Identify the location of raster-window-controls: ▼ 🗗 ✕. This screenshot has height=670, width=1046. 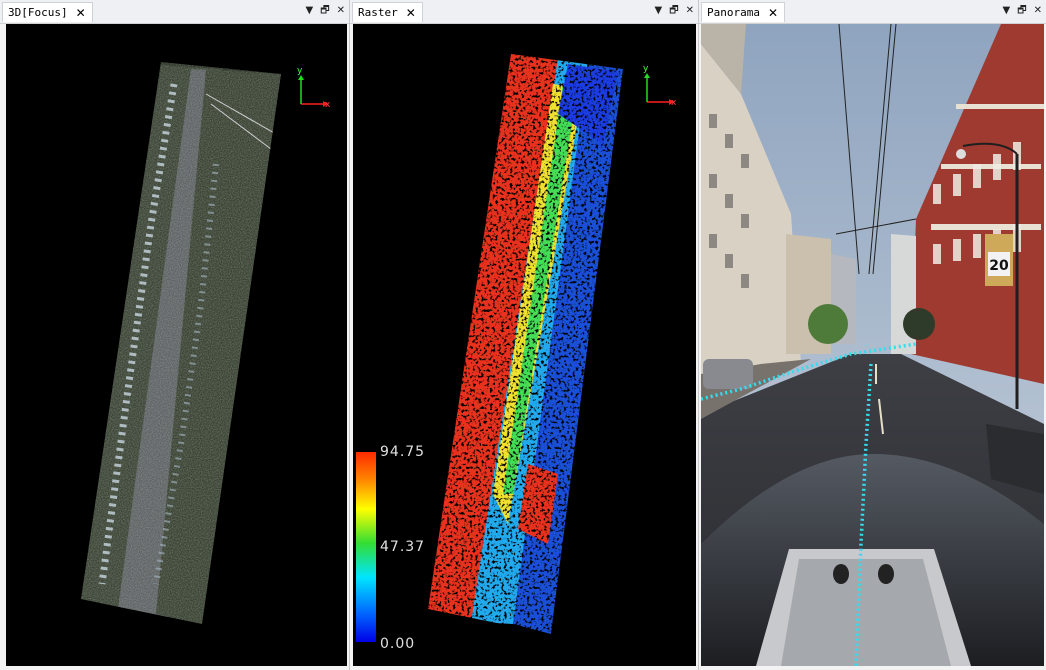
(674, 11).